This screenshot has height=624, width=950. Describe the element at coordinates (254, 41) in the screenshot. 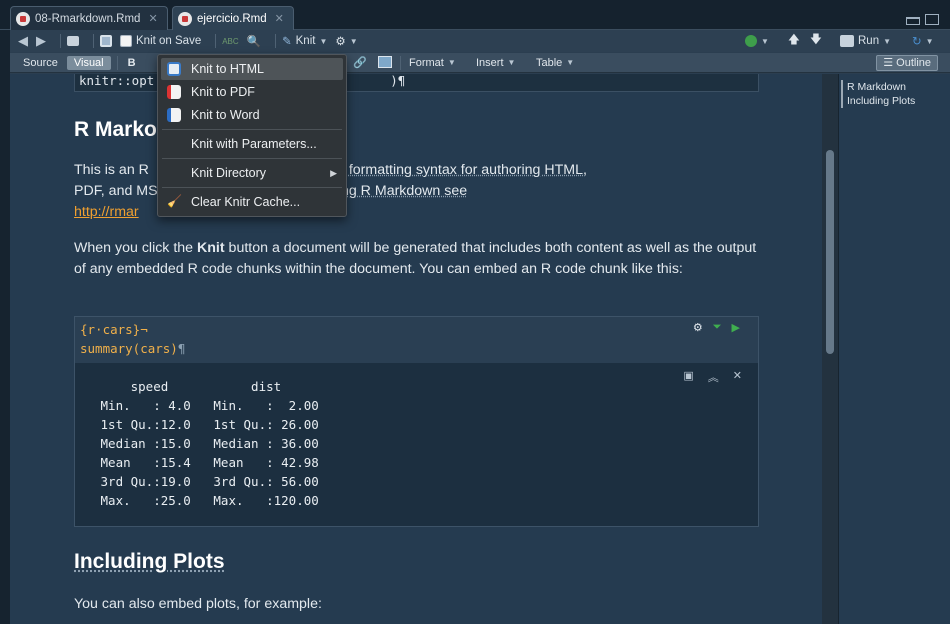

I see `search-icon: 🔍` at that location.